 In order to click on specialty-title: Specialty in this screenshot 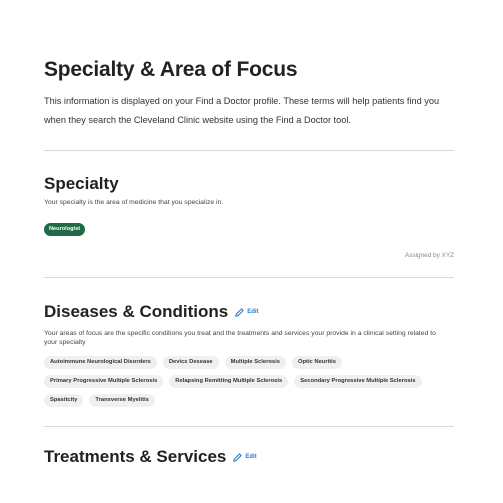, I will do `click(81, 183)`.